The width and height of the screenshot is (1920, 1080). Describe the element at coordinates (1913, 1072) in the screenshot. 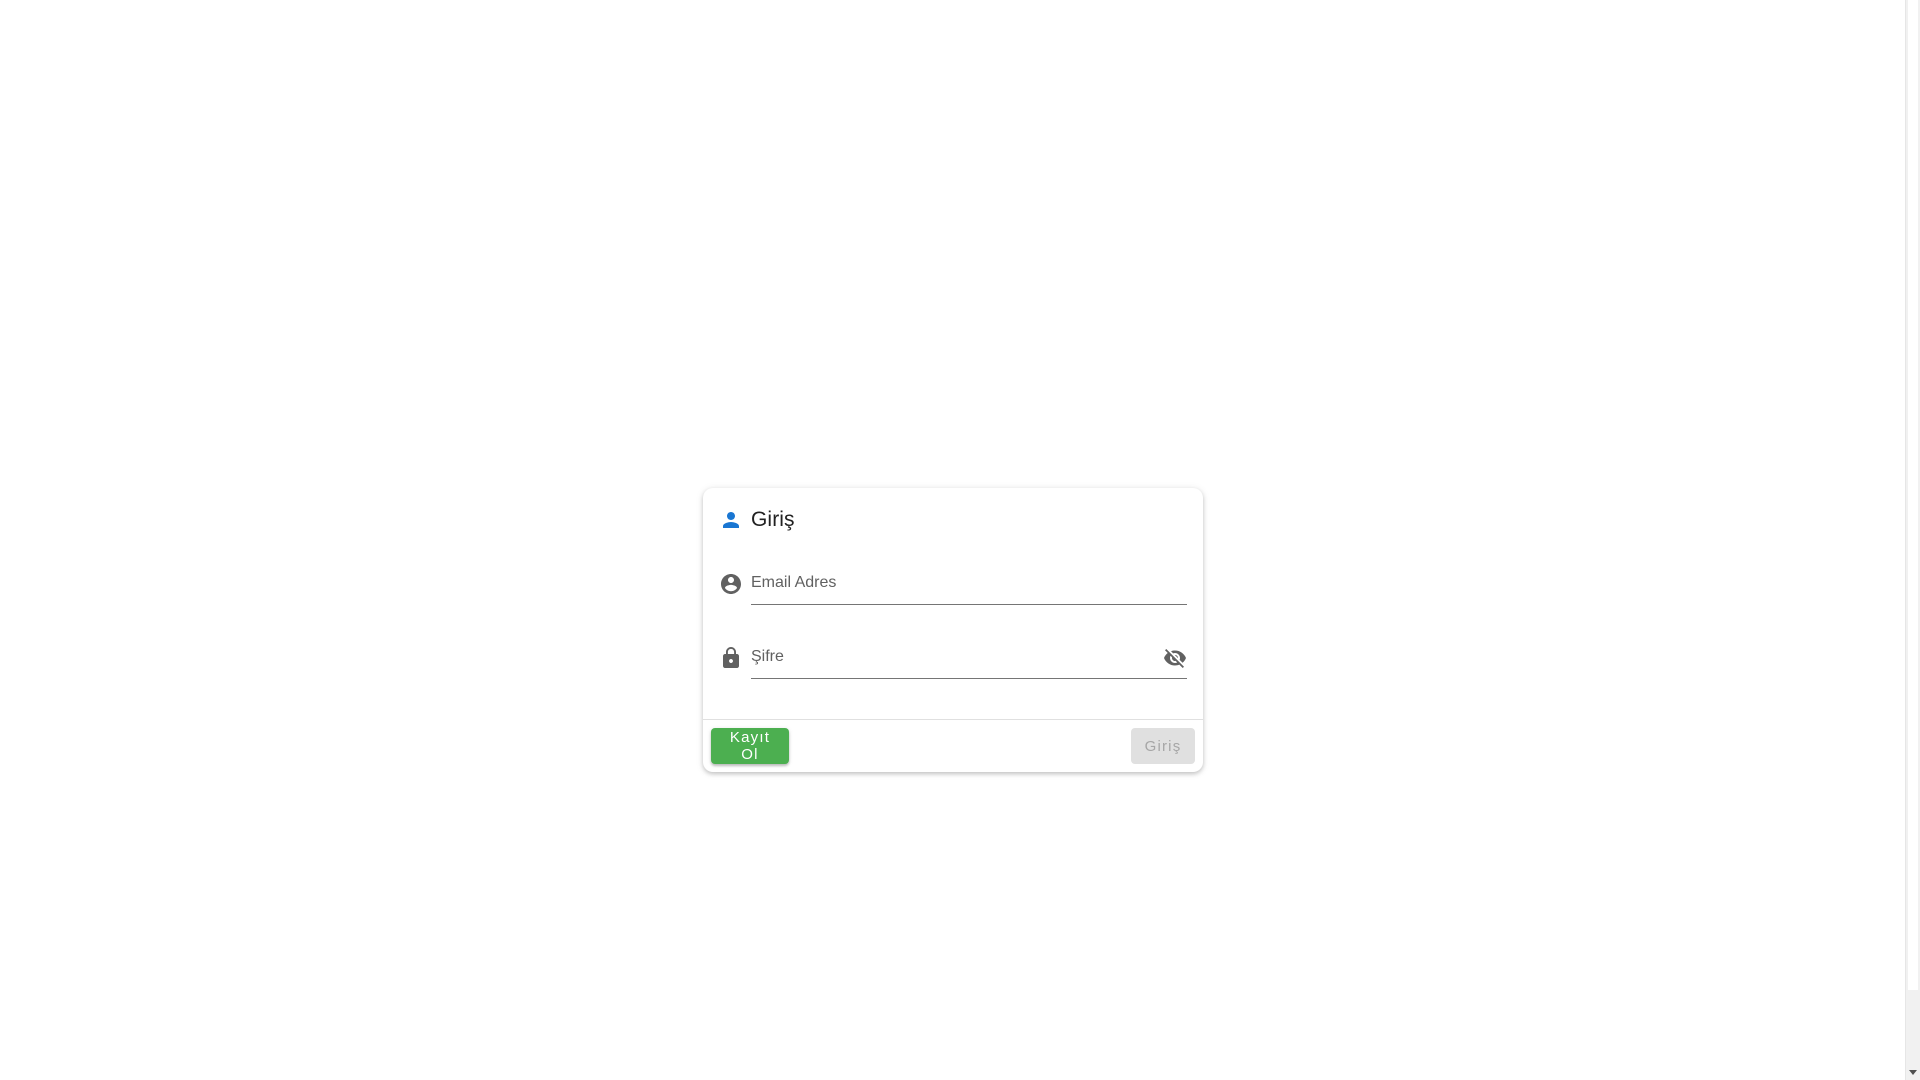

I see `scroll-down-arrow-icon` at that location.